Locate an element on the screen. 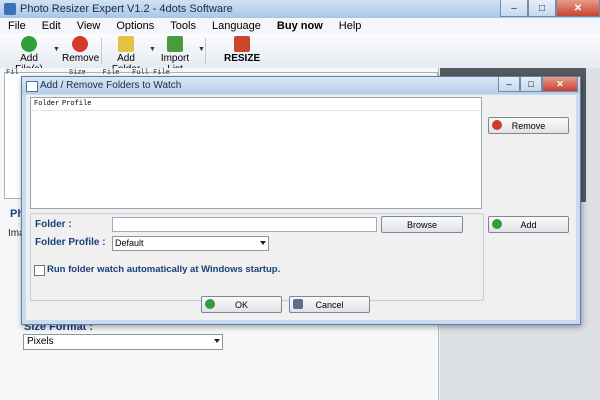 Image resolution: width=600 pixels, height=400 pixels. remove-button: Remove is located at coordinates (81, 51).